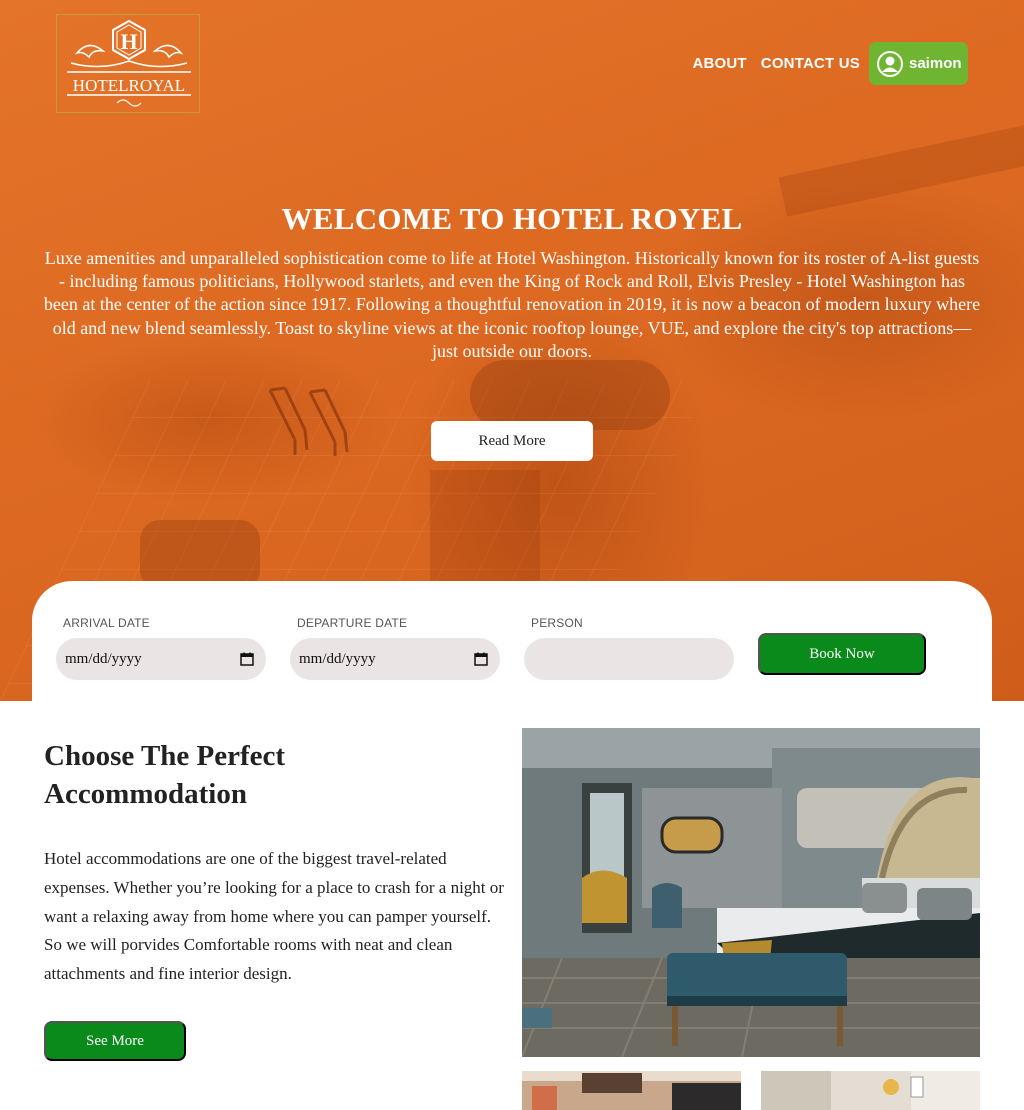 The width and height of the screenshot is (1024, 1110). I want to click on room-photo-main, so click(751, 892).